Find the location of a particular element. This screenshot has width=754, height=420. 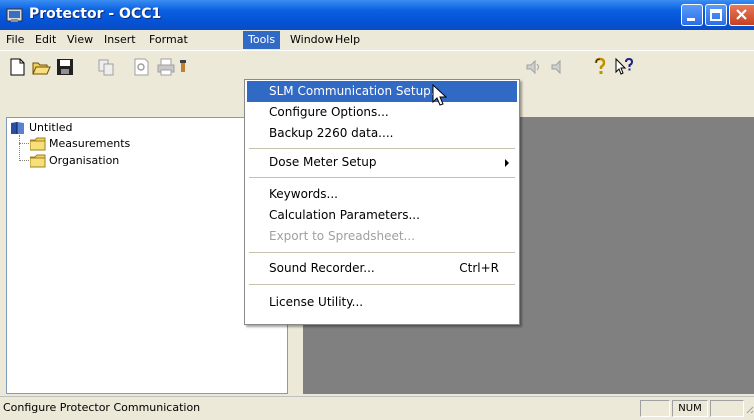

speaker-icon is located at coordinates (534, 67).